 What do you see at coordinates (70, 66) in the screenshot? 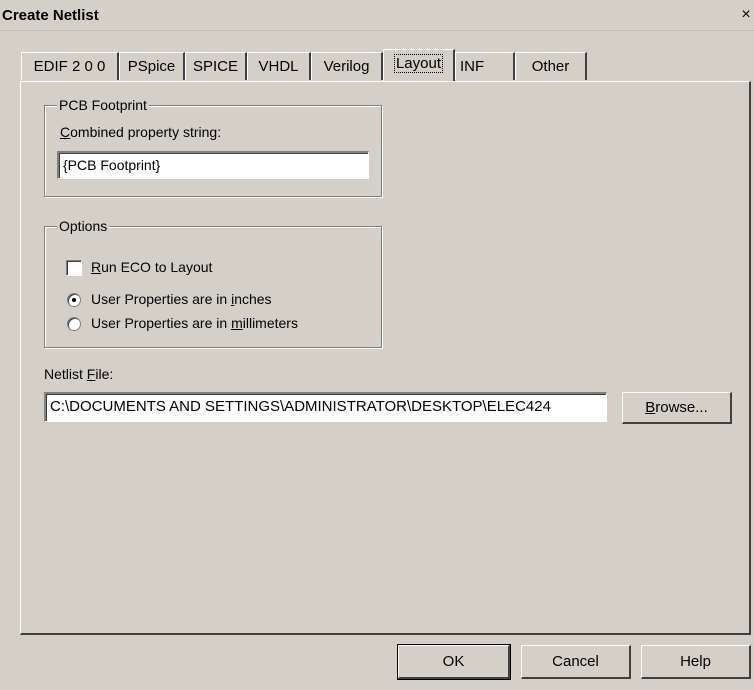
I see `tab-edif: EDIF 2 0 0` at bounding box center [70, 66].